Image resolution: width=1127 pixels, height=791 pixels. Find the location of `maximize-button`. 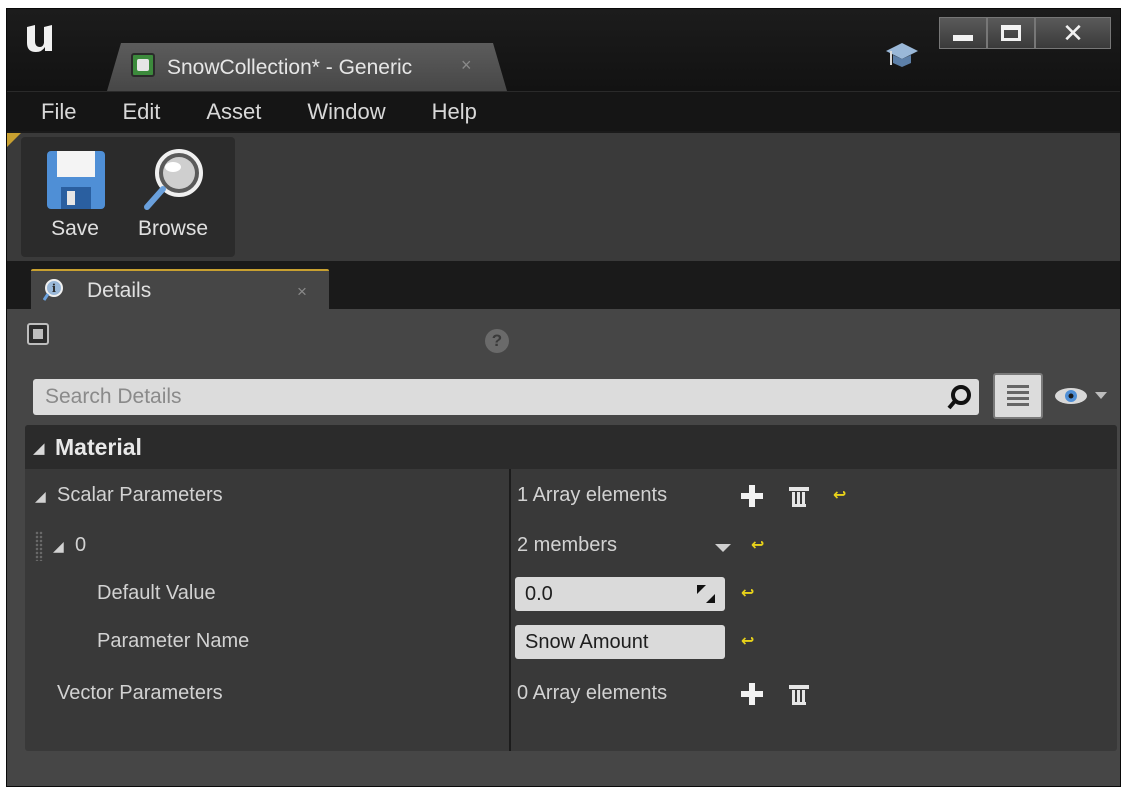

maximize-button is located at coordinates (1011, 33).